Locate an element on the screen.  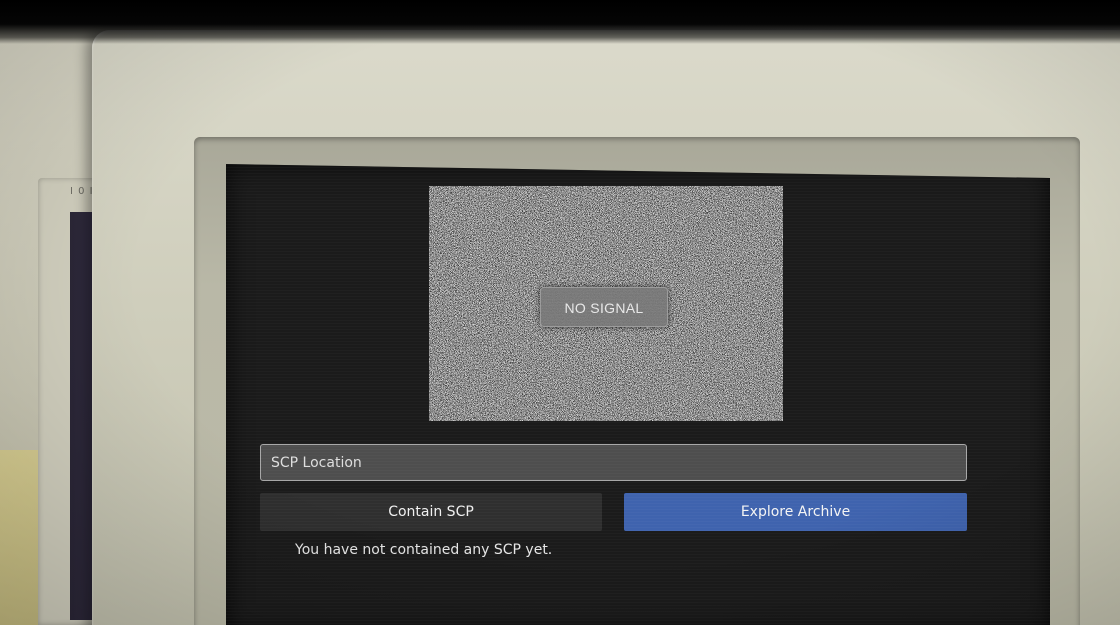
status-message: You have not contained any SCP yet. is located at coordinates (424, 550).